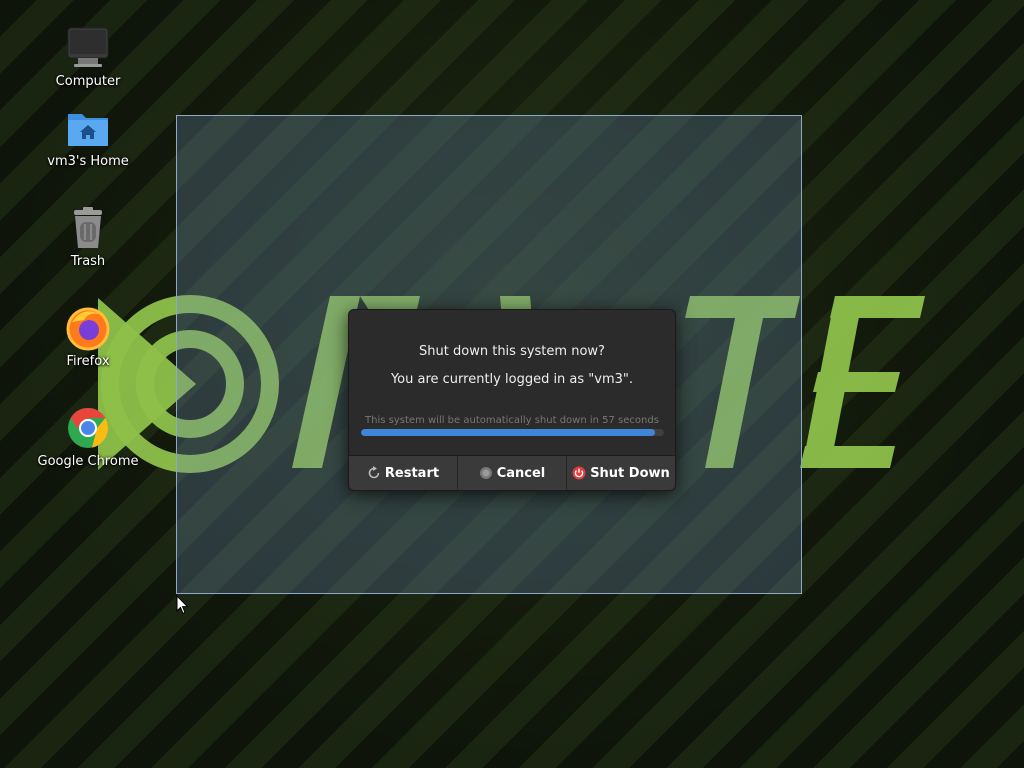 This screenshot has height=768, width=1024. Describe the element at coordinates (512, 351) in the screenshot. I see `dialog-question: Shut down this system now?` at that location.